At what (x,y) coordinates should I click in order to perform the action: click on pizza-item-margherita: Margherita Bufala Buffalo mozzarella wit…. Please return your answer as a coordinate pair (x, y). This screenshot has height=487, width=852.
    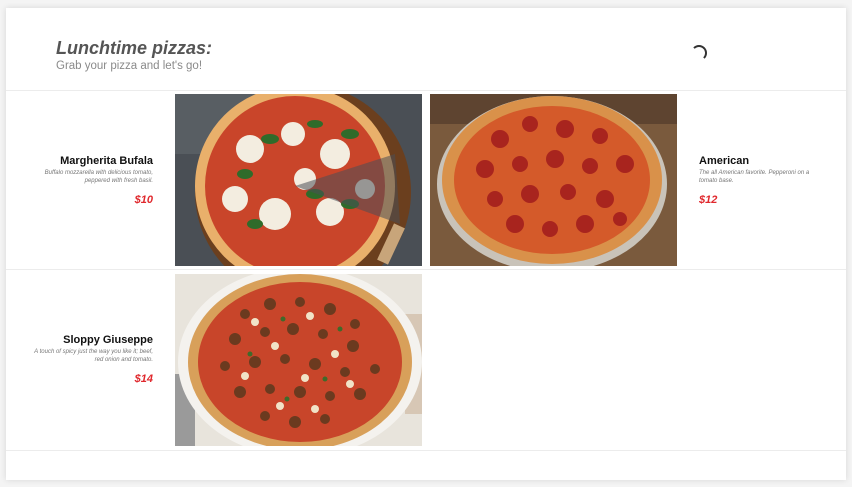
    Looking at the image, I should click on (78, 180).